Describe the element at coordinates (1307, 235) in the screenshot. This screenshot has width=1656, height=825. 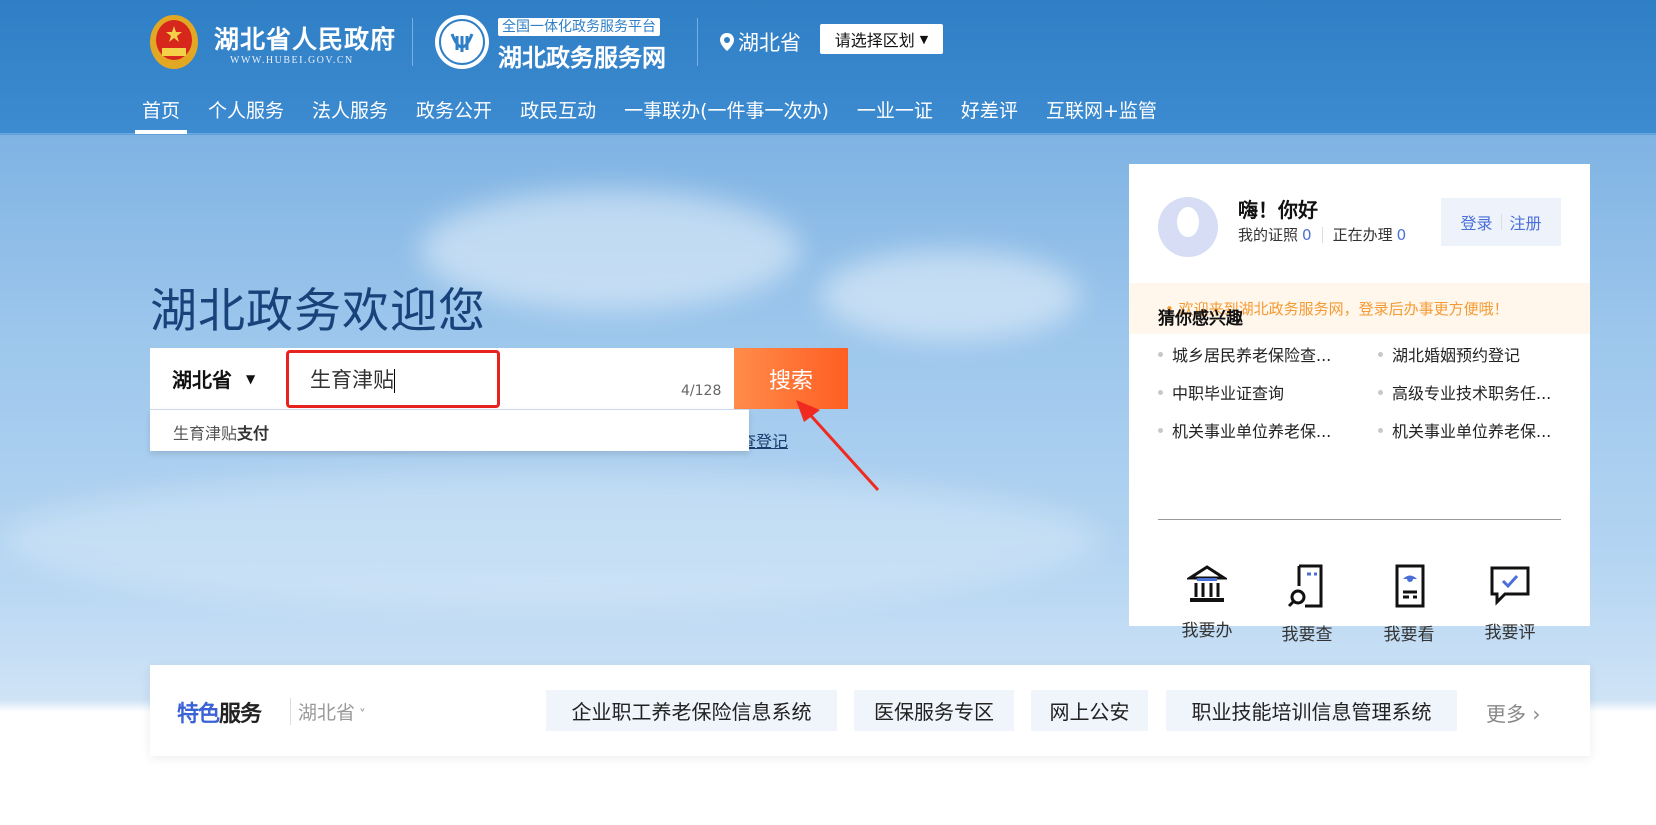
I see `certs-count: 0` at that location.